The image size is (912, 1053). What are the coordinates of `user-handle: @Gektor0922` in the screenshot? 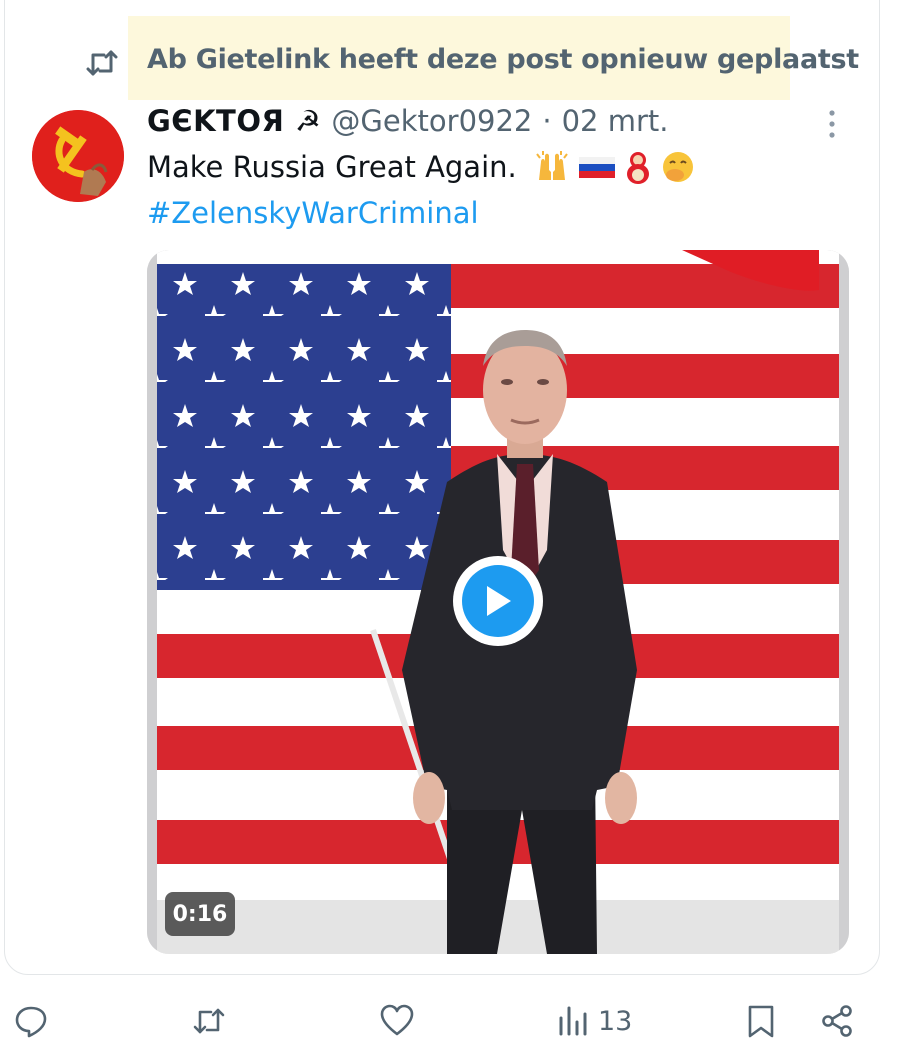 It's located at (431, 121).